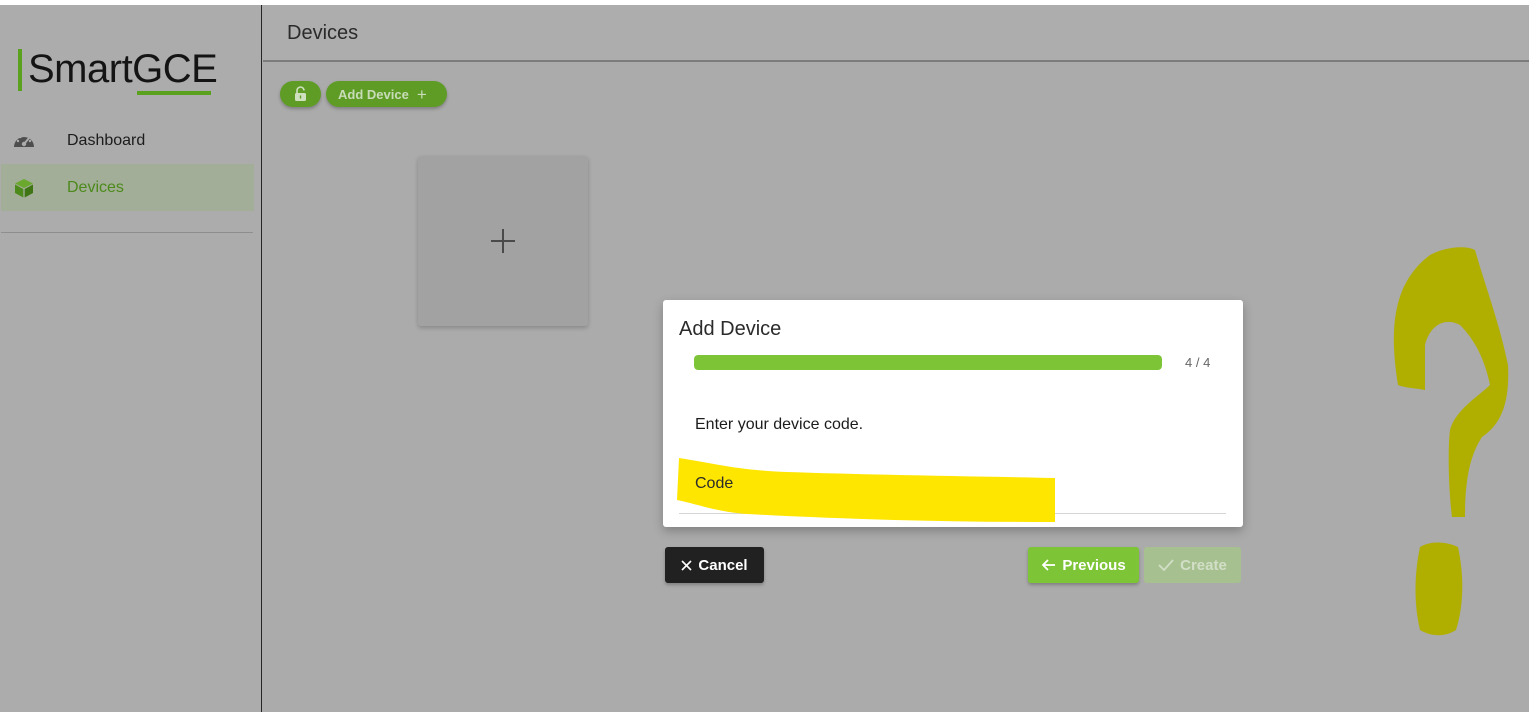 The width and height of the screenshot is (1529, 712). Describe the element at coordinates (323, 33) in the screenshot. I see `page-title: Devices` at that location.